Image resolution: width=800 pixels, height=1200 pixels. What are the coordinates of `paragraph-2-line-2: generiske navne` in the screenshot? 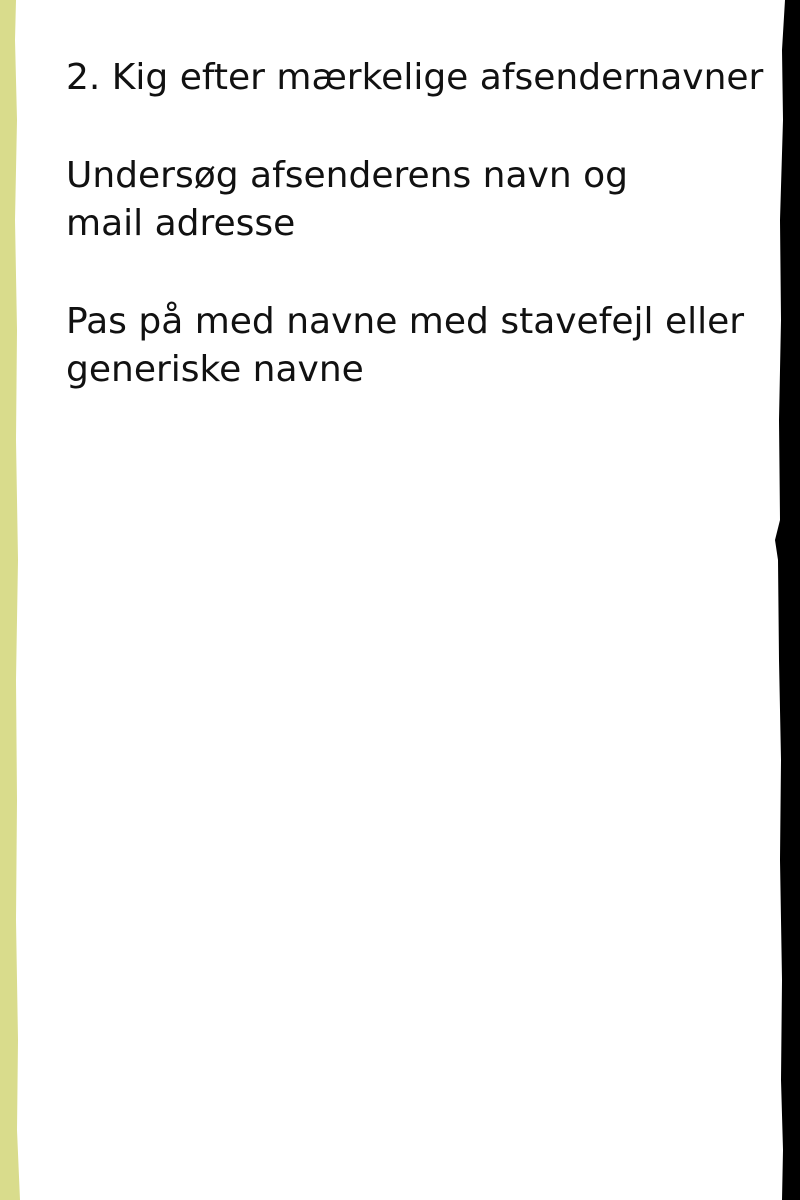 It's located at (215, 369).